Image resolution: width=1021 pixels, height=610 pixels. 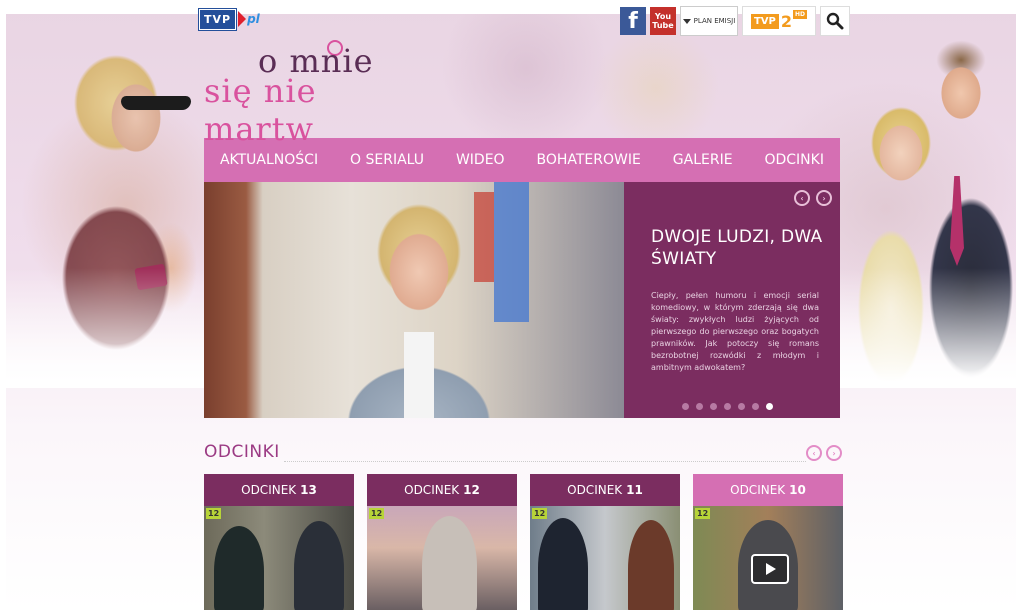 I want to click on episode-number: 10, so click(x=797, y=490).